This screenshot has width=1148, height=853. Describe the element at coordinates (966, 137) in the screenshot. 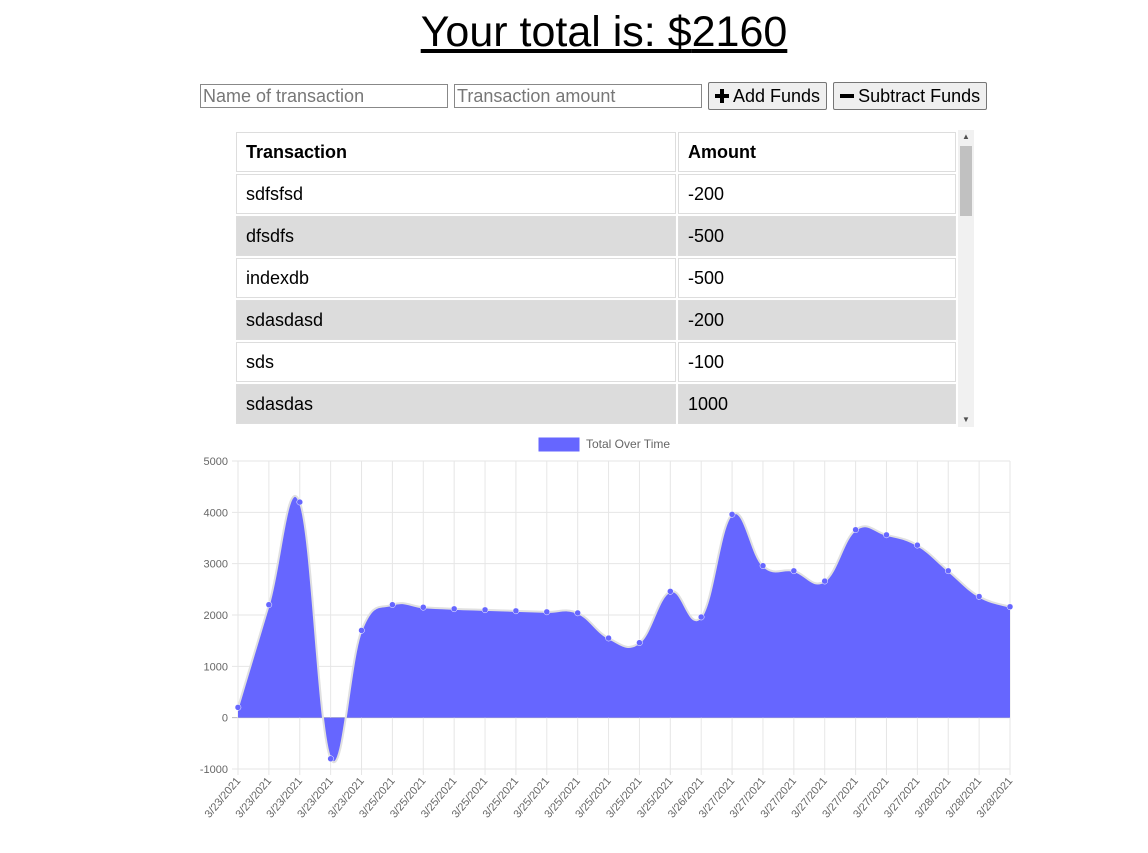

I see `scroll-up-arrow-icon: ▲` at that location.